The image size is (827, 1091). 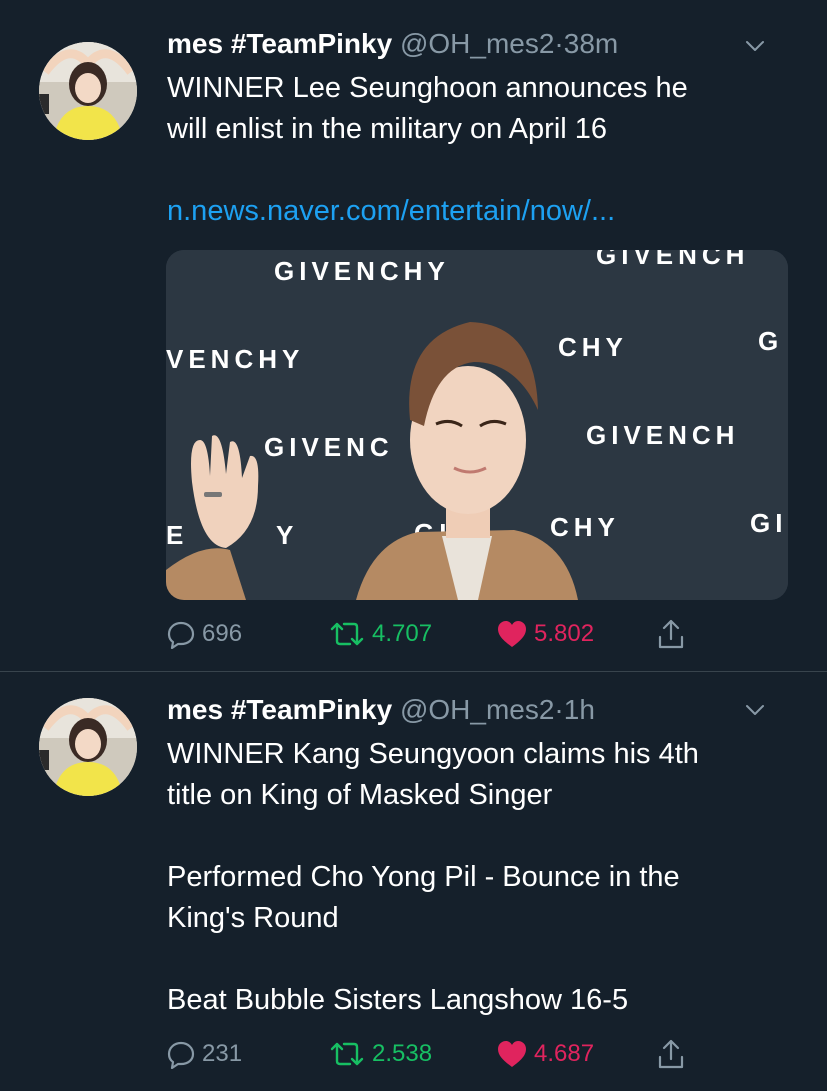 What do you see at coordinates (253, 918) in the screenshot?
I see `tweet-line: King's Round` at bounding box center [253, 918].